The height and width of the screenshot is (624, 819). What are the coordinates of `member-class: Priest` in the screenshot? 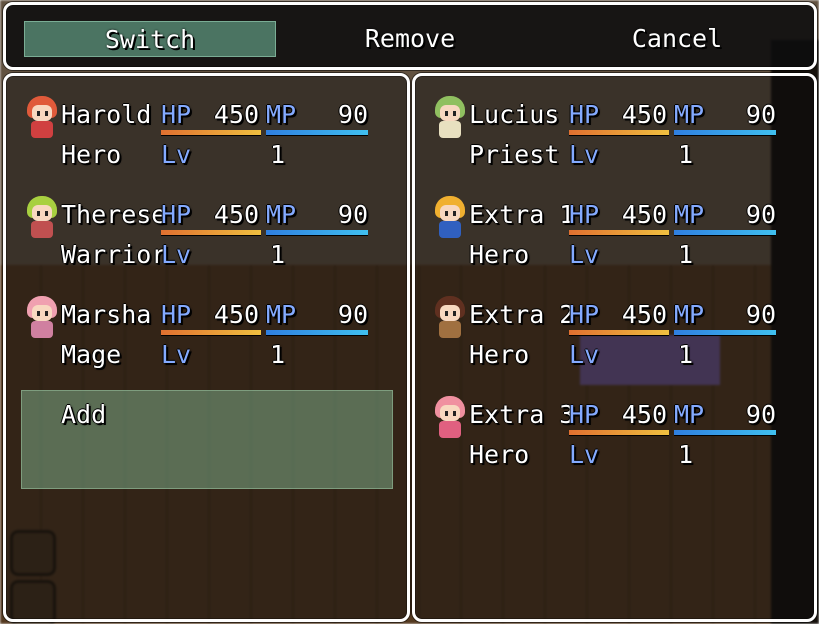 It's located at (514, 154).